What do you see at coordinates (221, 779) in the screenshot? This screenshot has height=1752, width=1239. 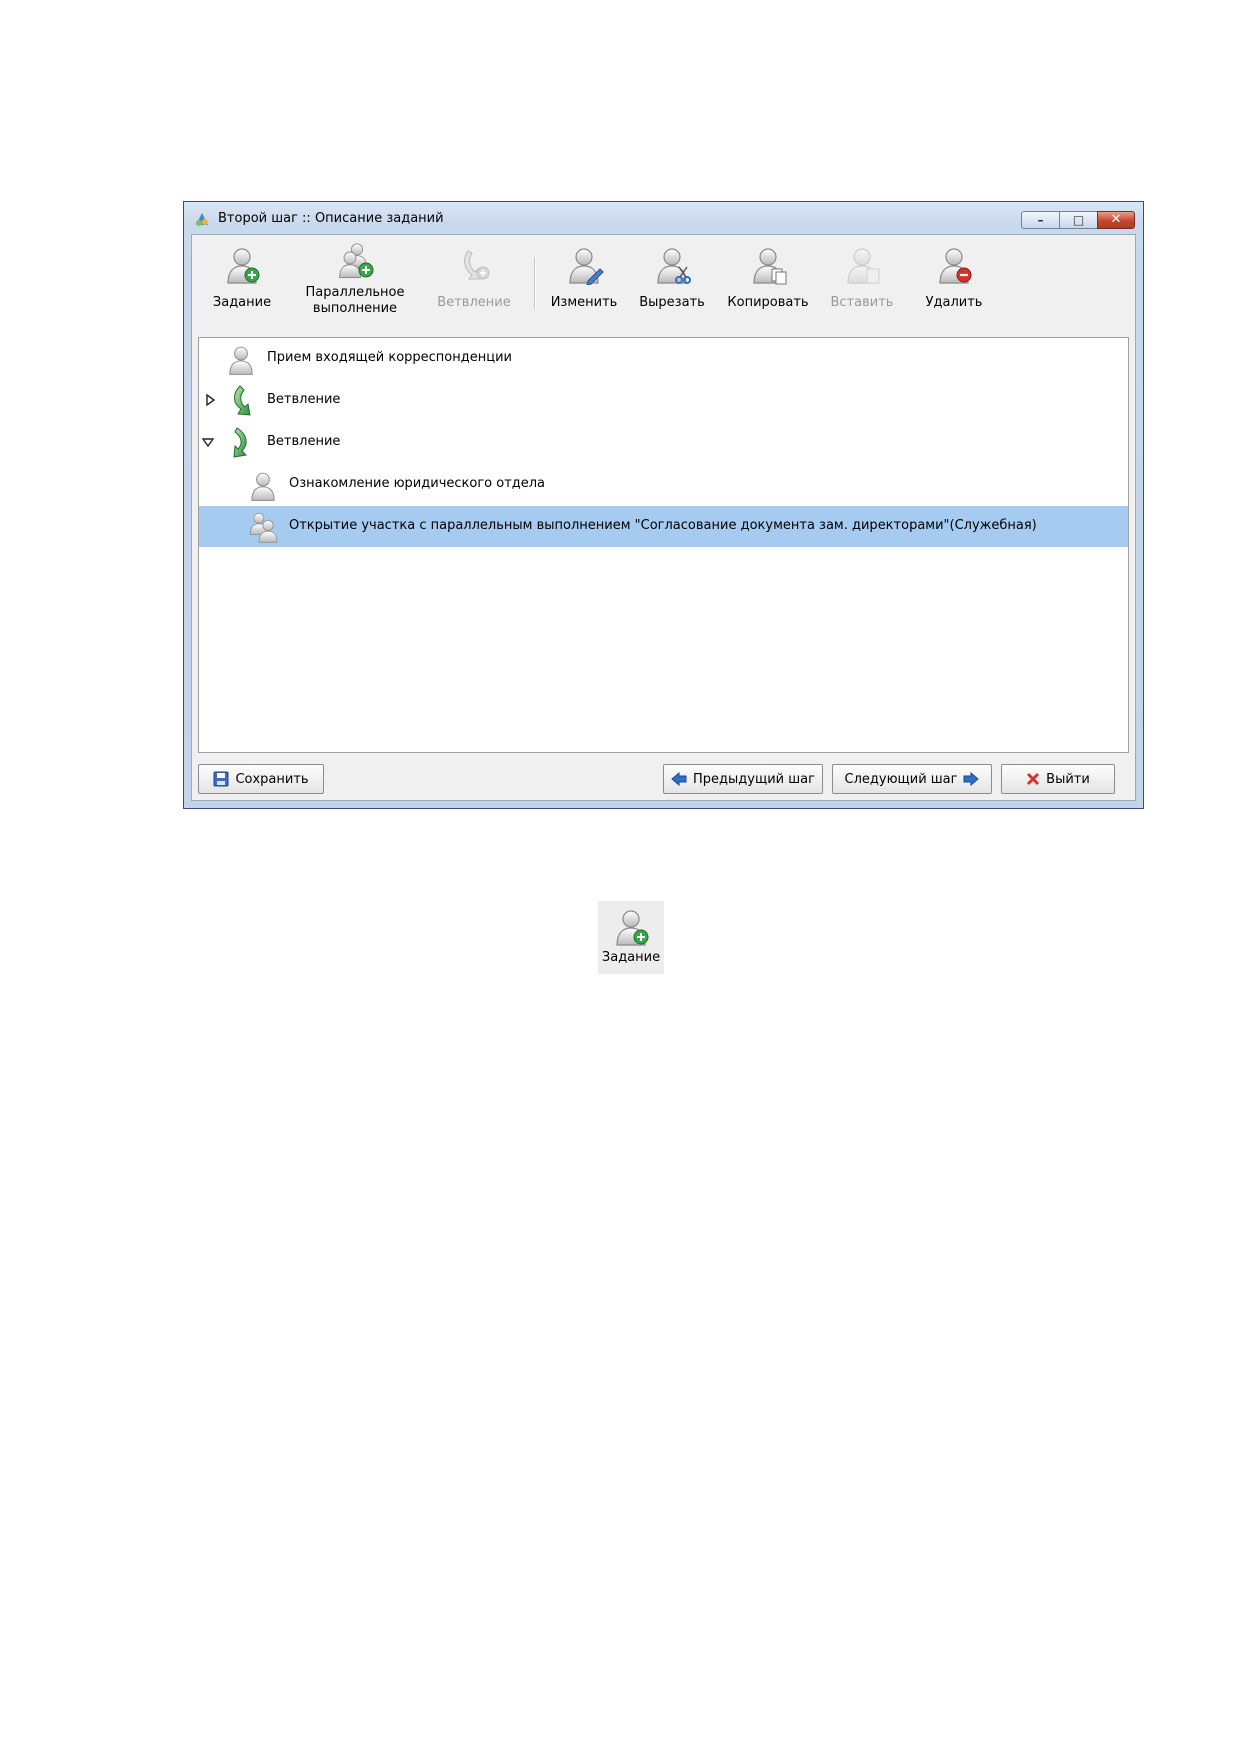 I see `floppy-icon` at bounding box center [221, 779].